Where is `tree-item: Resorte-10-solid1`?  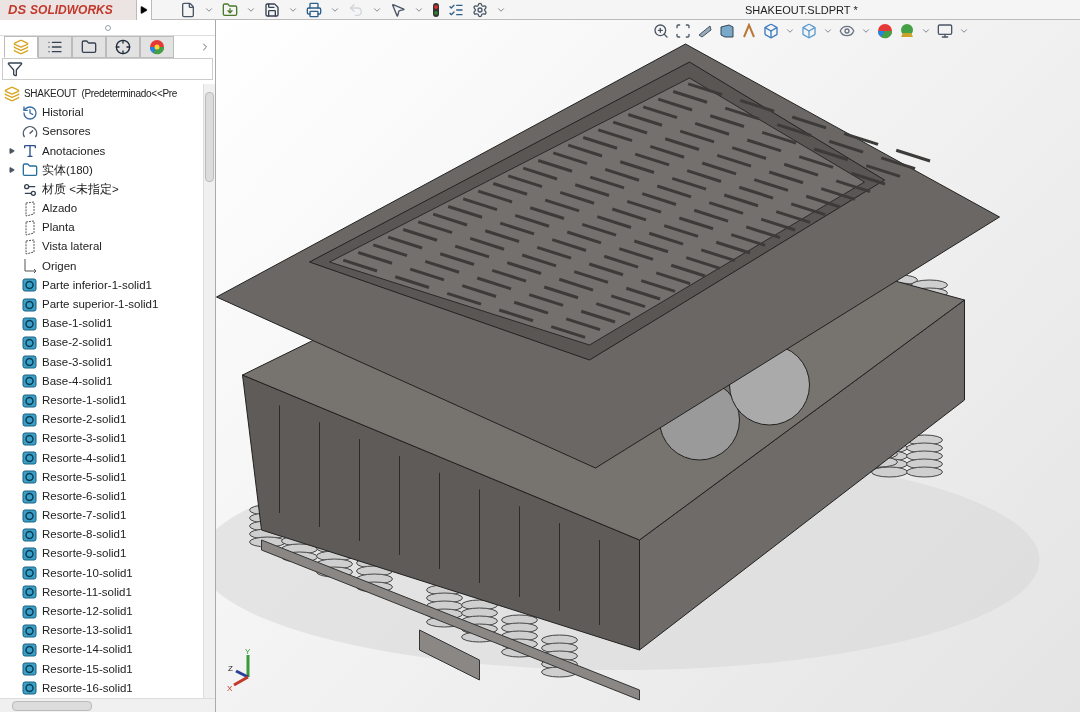
tree-item: Resorte-10-solid1 is located at coordinates (101, 573).